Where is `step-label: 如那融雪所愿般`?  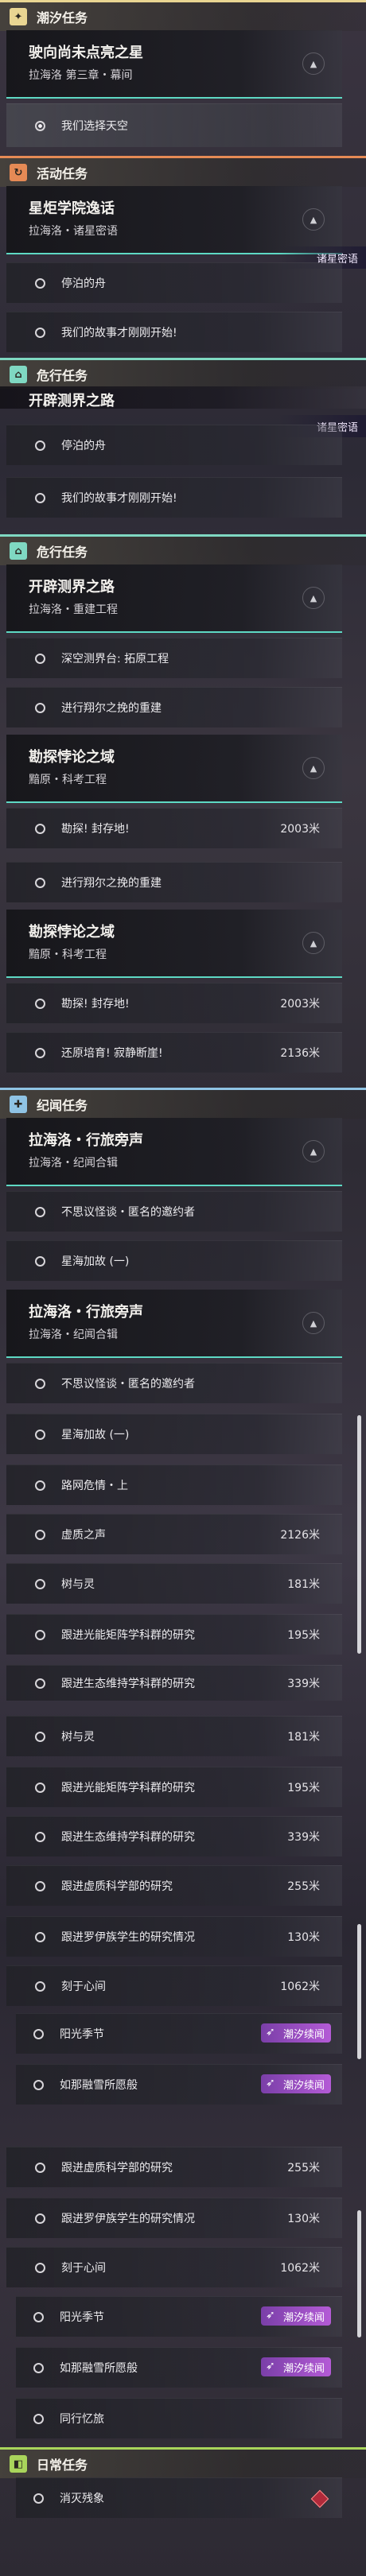
step-label: 如那融雪所愿般 is located at coordinates (99, 2368).